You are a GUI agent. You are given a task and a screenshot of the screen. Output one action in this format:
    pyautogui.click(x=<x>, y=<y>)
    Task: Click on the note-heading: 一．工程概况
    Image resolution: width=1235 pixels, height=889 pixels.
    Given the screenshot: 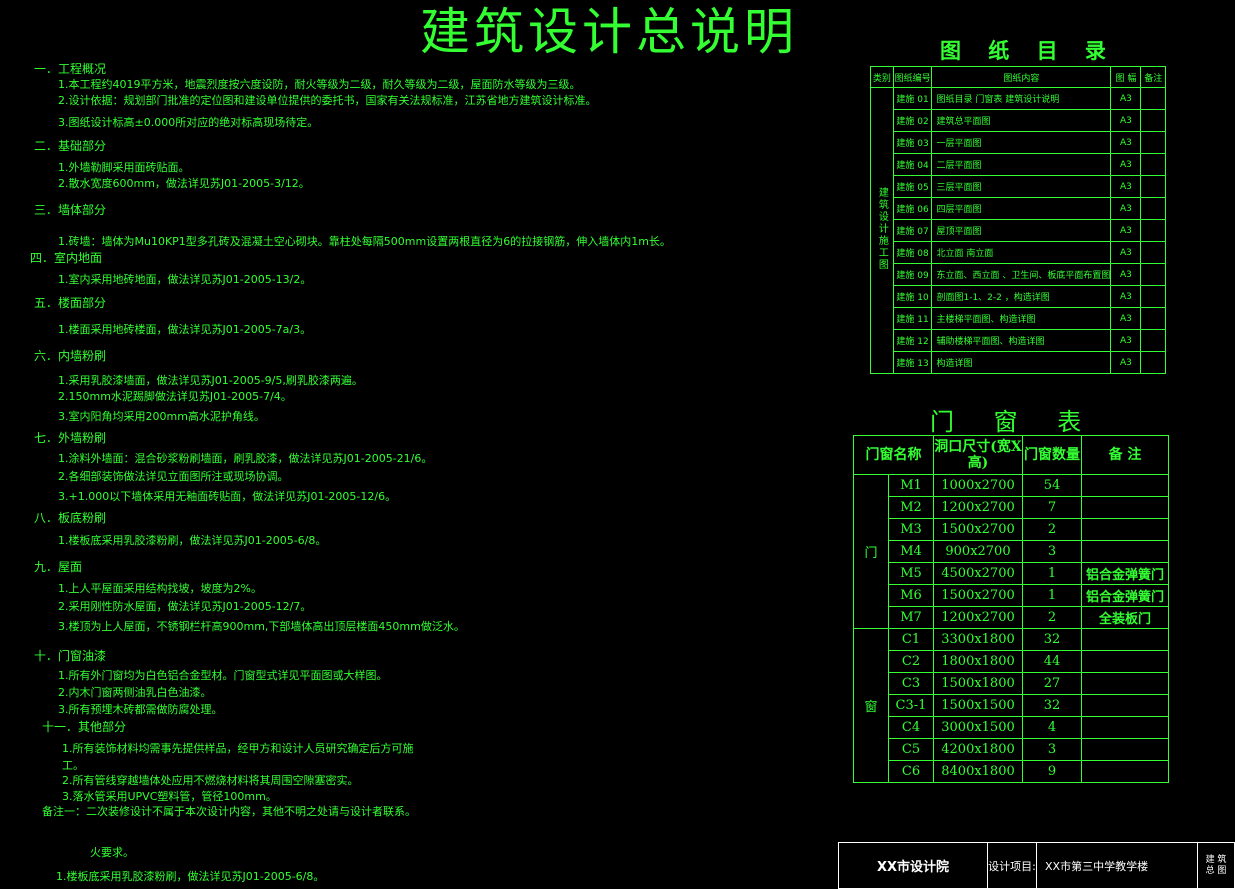 What is the action you would take?
    pyautogui.click(x=70, y=69)
    